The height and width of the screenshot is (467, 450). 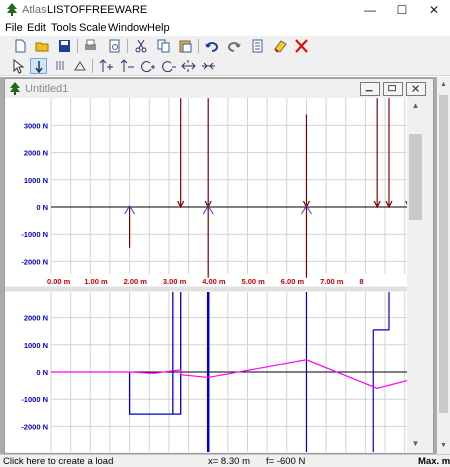 I want to click on expand-icon, so click(x=188, y=66).